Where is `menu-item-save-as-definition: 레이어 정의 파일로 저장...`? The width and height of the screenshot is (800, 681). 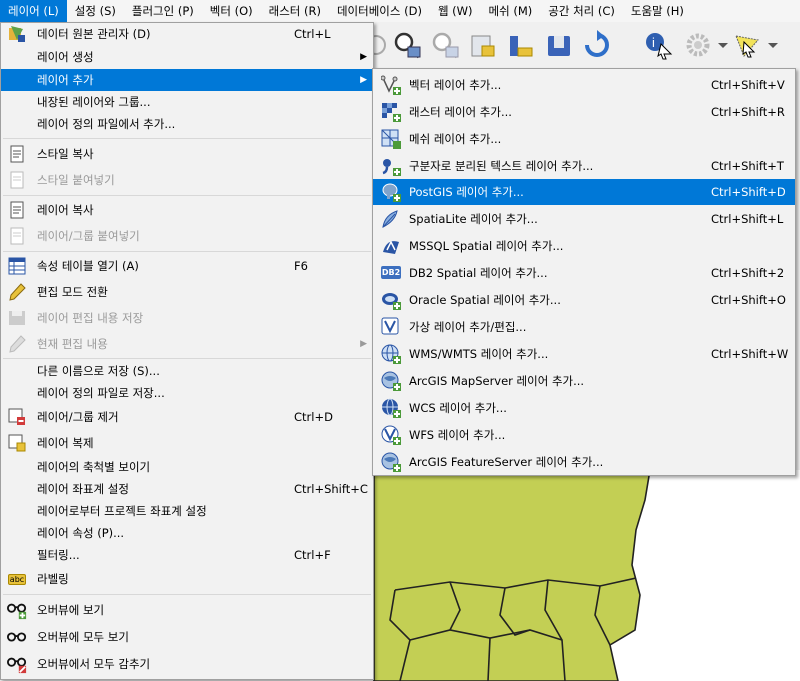
menu-item-save-as-definition: 레이어 정의 파일로 저장... is located at coordinates (187, 393).